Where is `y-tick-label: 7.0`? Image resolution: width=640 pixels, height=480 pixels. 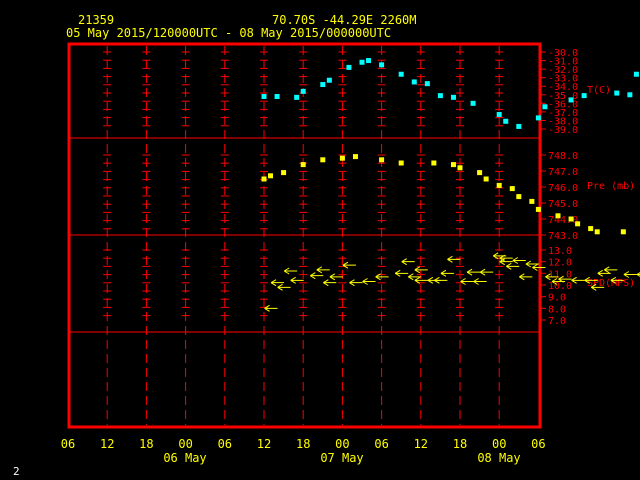
y-tick-label: 7.0 is located at coordinates (557, 321).